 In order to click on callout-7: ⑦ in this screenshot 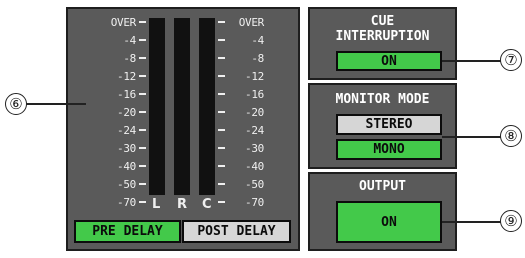, I will do `click(511, 60)`.